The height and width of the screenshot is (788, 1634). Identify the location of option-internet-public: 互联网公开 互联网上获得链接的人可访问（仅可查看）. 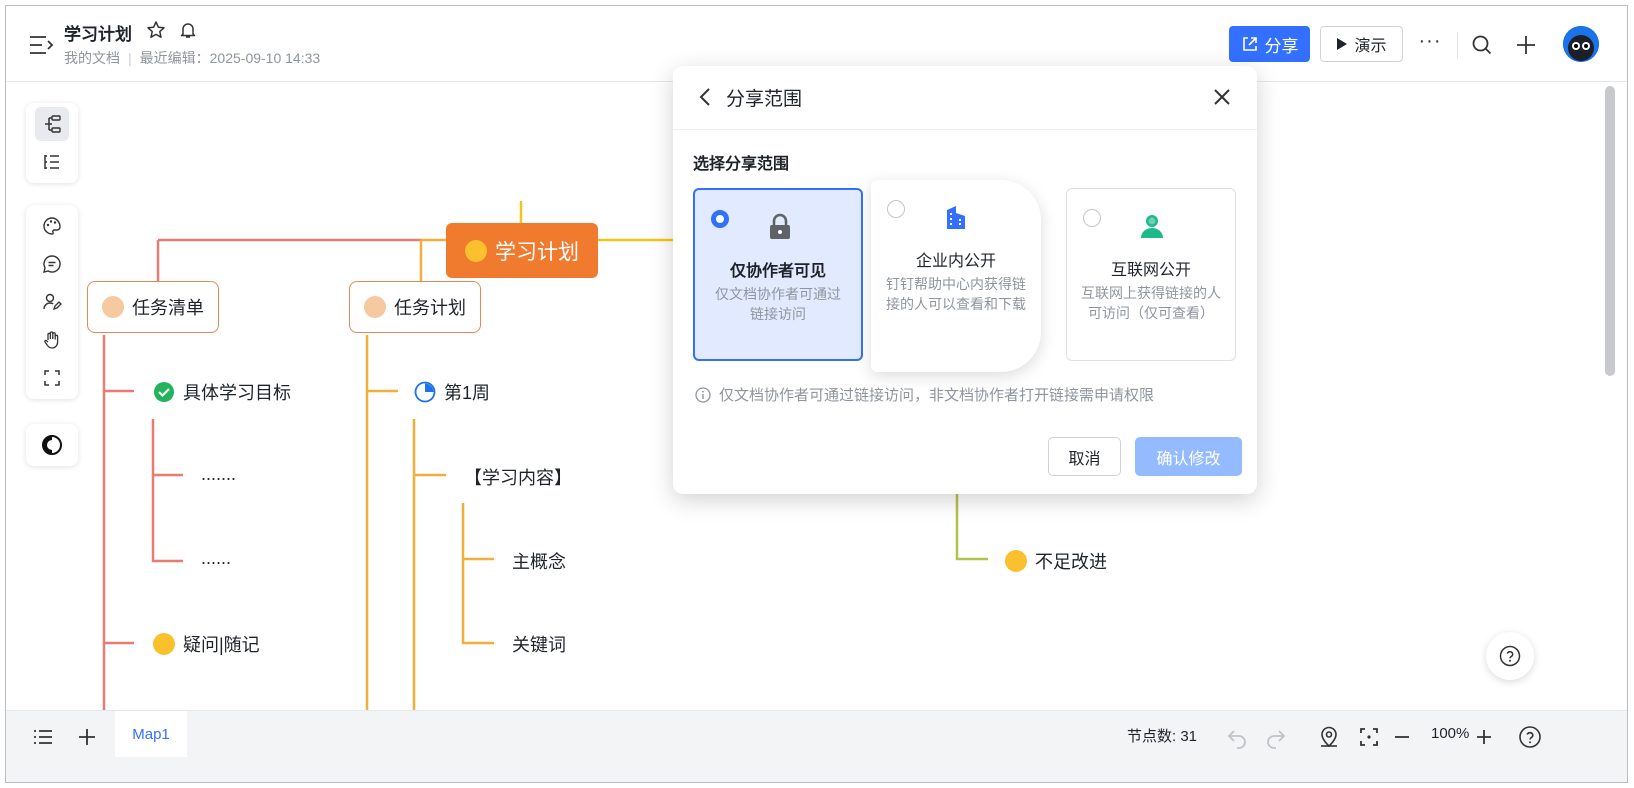
(1151, 274).